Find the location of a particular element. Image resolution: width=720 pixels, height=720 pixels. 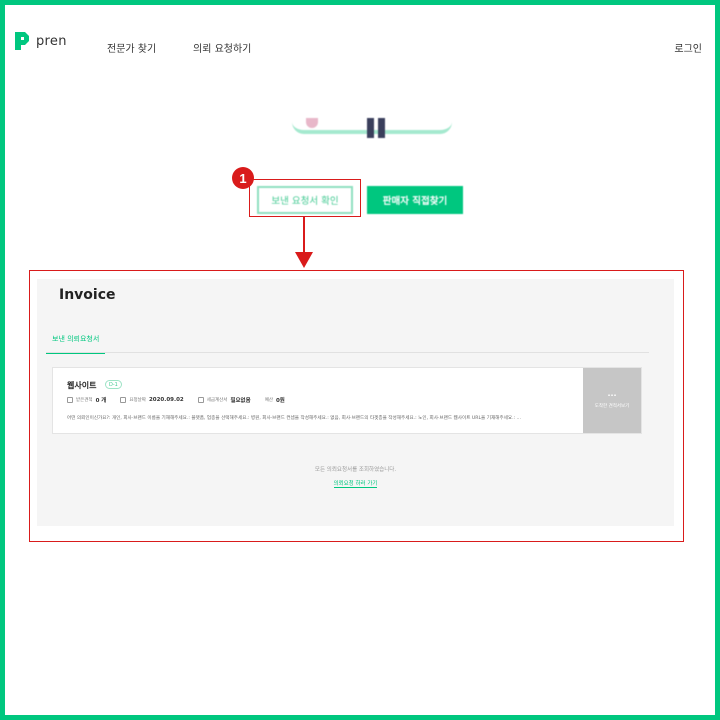

go-request-link: 의뢰요청 하러 가기 is located at coordinates (355, 484).